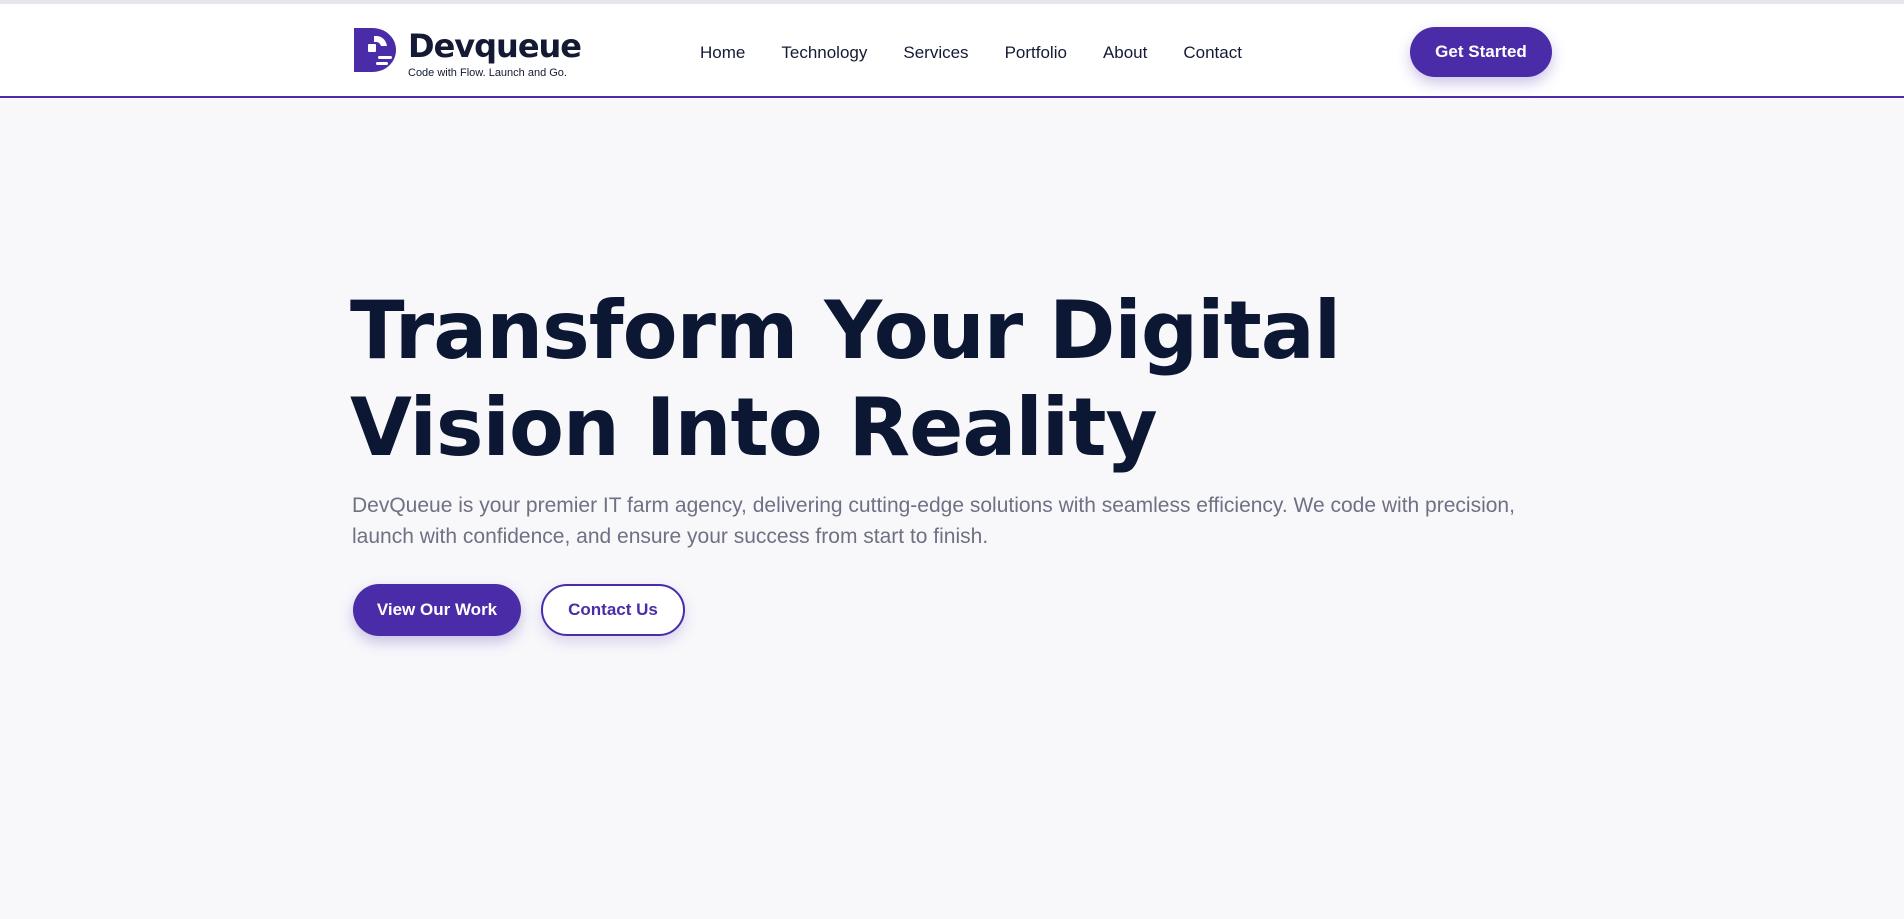 The height and width of the screenshot is (919, 1904). I want to click on hero-title-line-2: Vision Into Reality, so click(754, 427).